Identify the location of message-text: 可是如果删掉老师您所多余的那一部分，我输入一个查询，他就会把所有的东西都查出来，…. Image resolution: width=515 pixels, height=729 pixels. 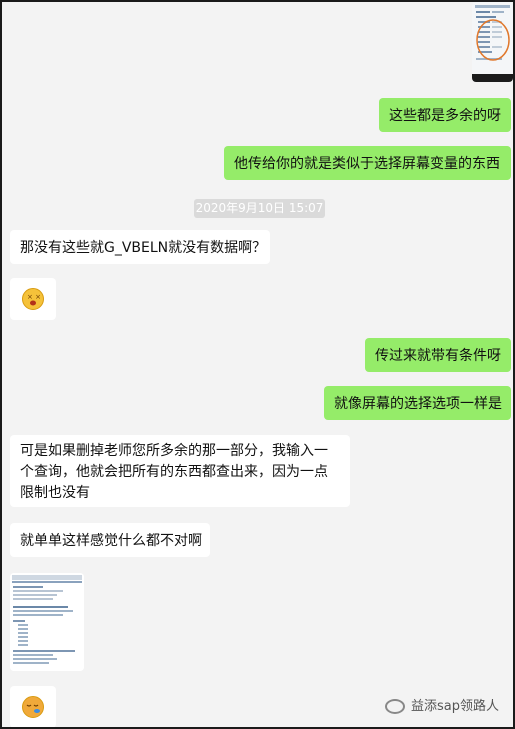
(174, 472).